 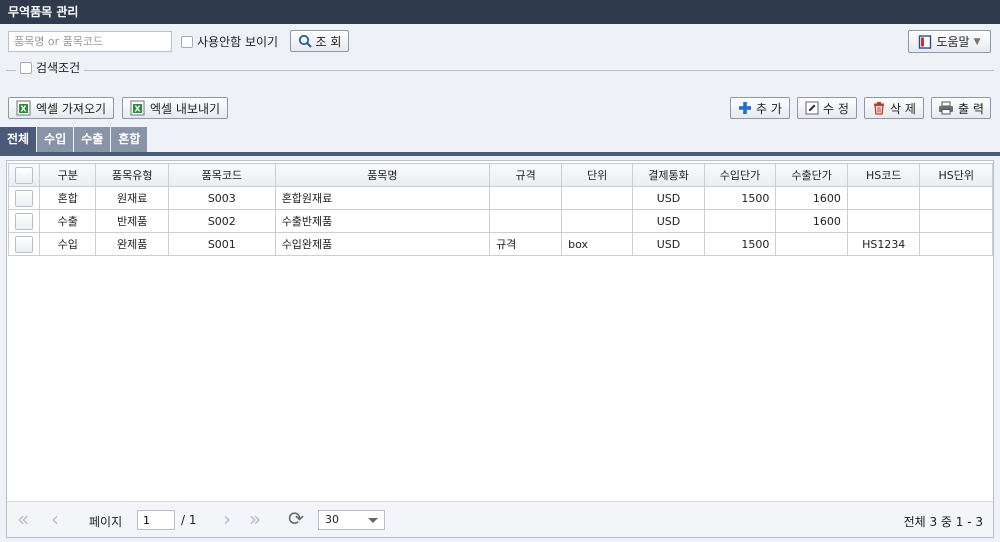 I want to click on table-row: 혼합 원재료 S003 혼합원재료 USD 1500 1600, so click(x=500, y=198).